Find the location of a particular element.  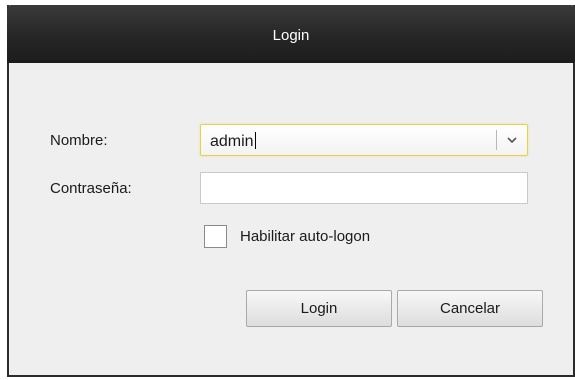

username-label: Nombre: is located at coordinates (79, 140).